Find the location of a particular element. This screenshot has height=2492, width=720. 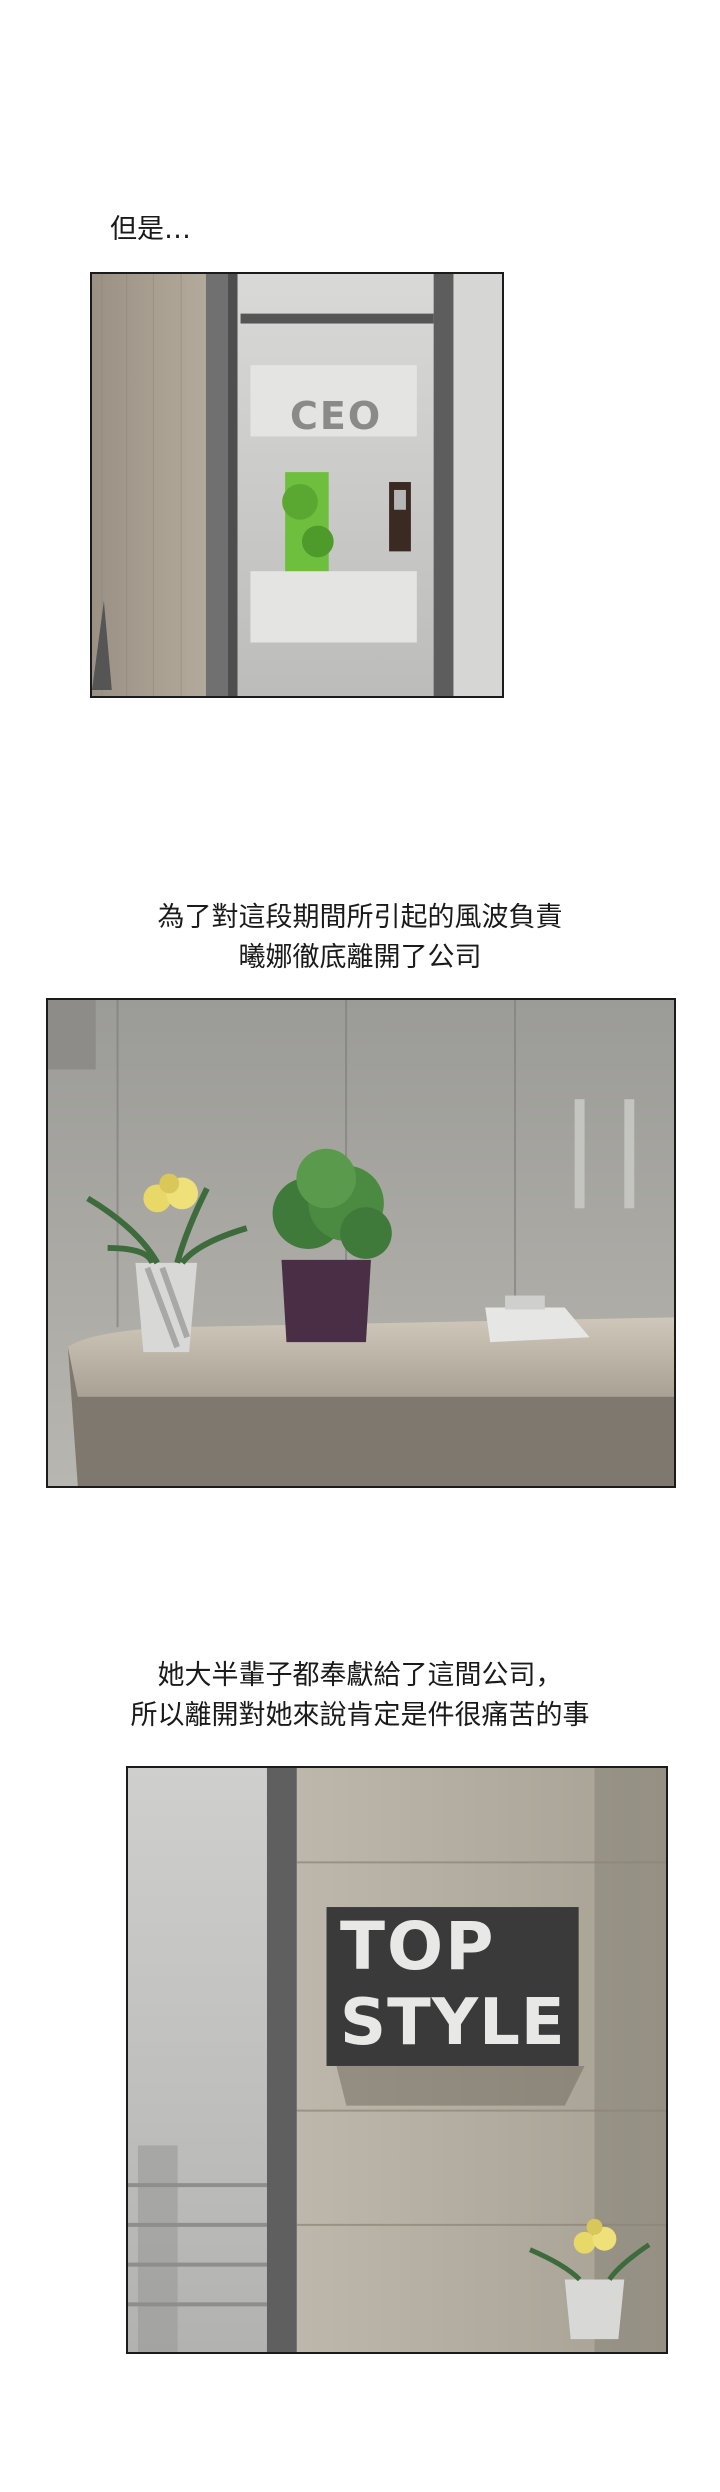

top-style-logo-line2: STYLE is located at coordinates (453, 2023).